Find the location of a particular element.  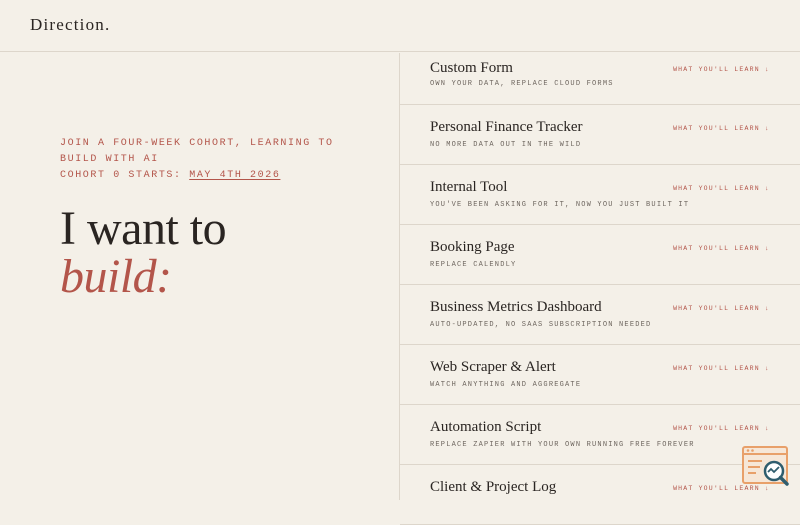

project-subtitle: Replace Calendly is located at coordinates (473, 265).